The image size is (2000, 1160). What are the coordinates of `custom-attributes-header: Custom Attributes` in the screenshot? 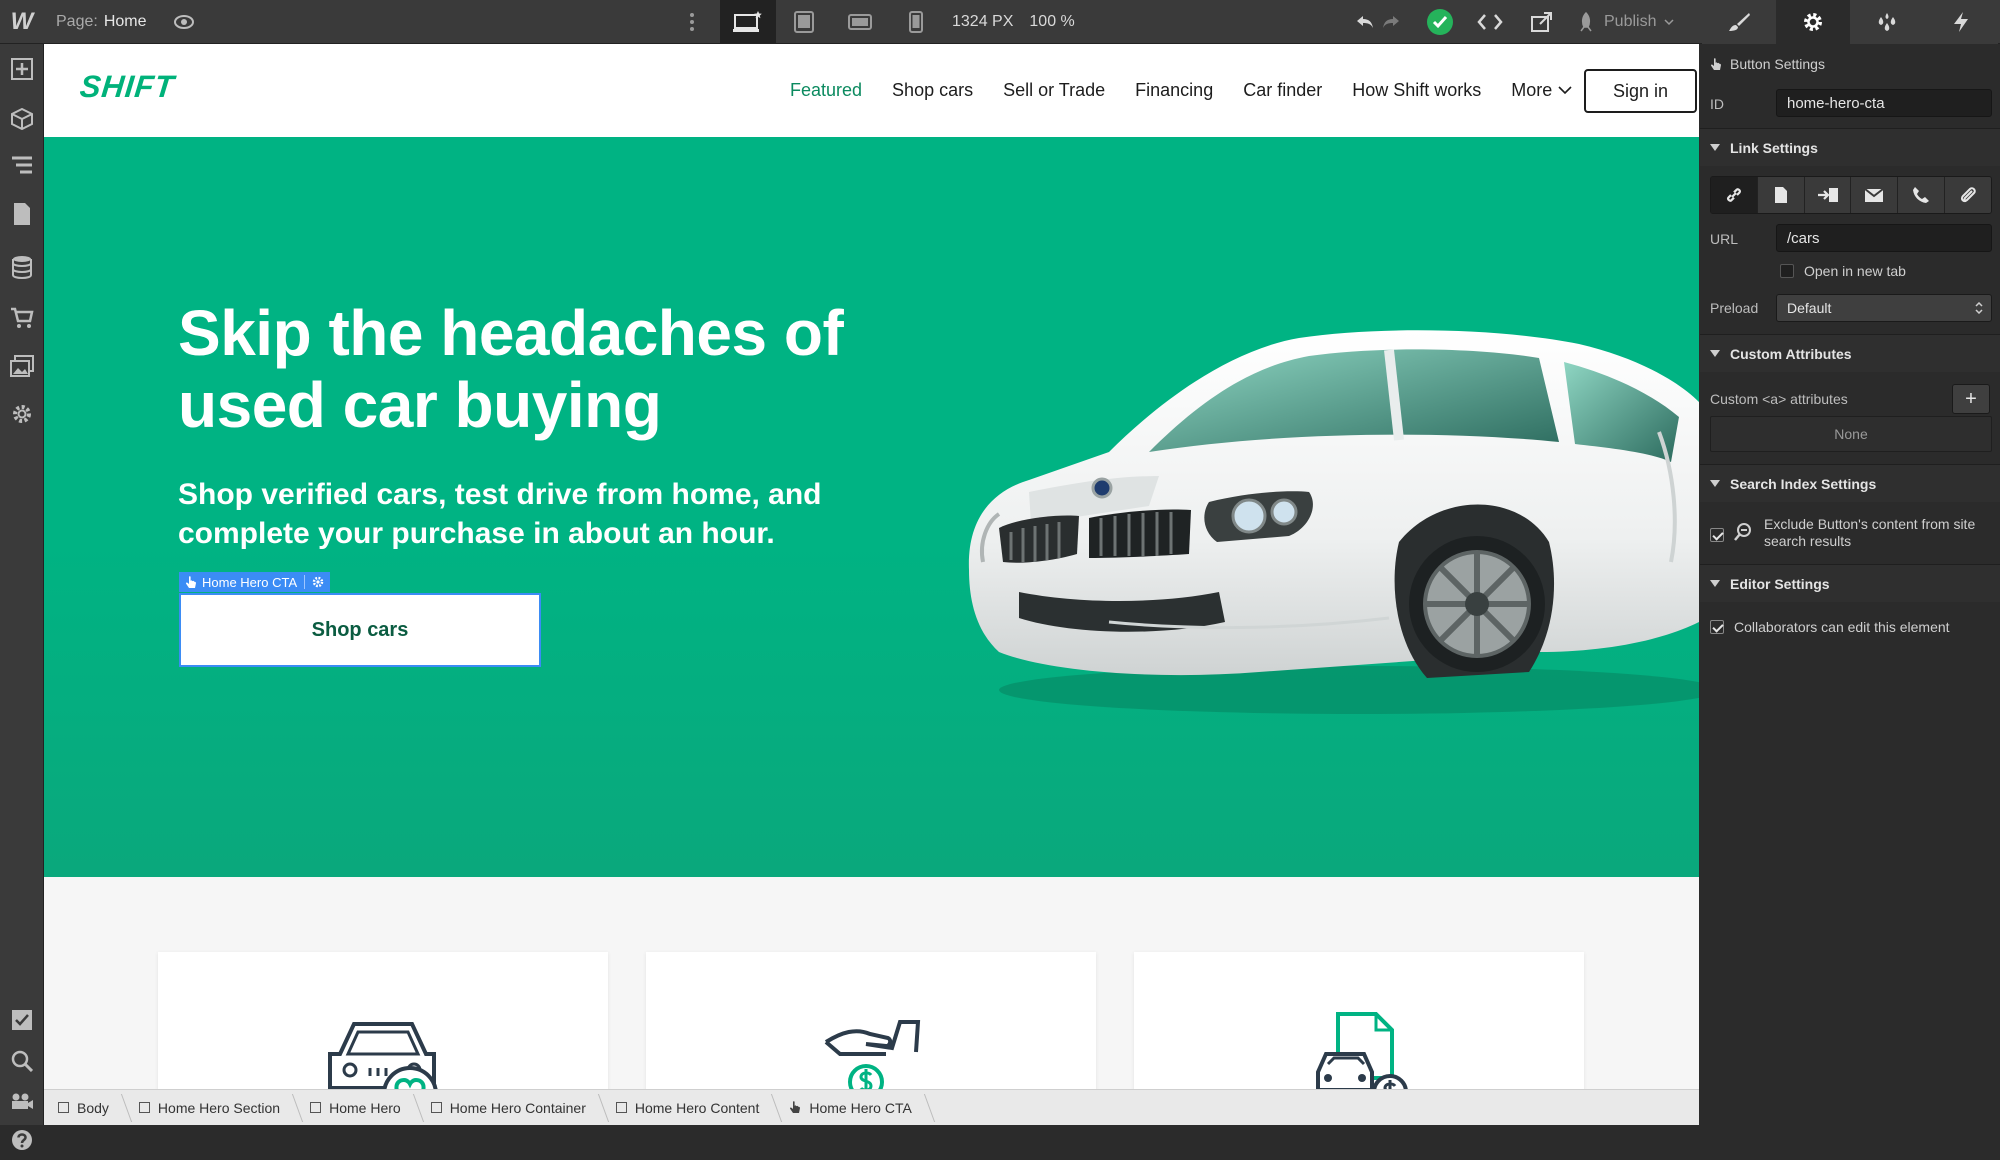 It's located at (1850, 353).